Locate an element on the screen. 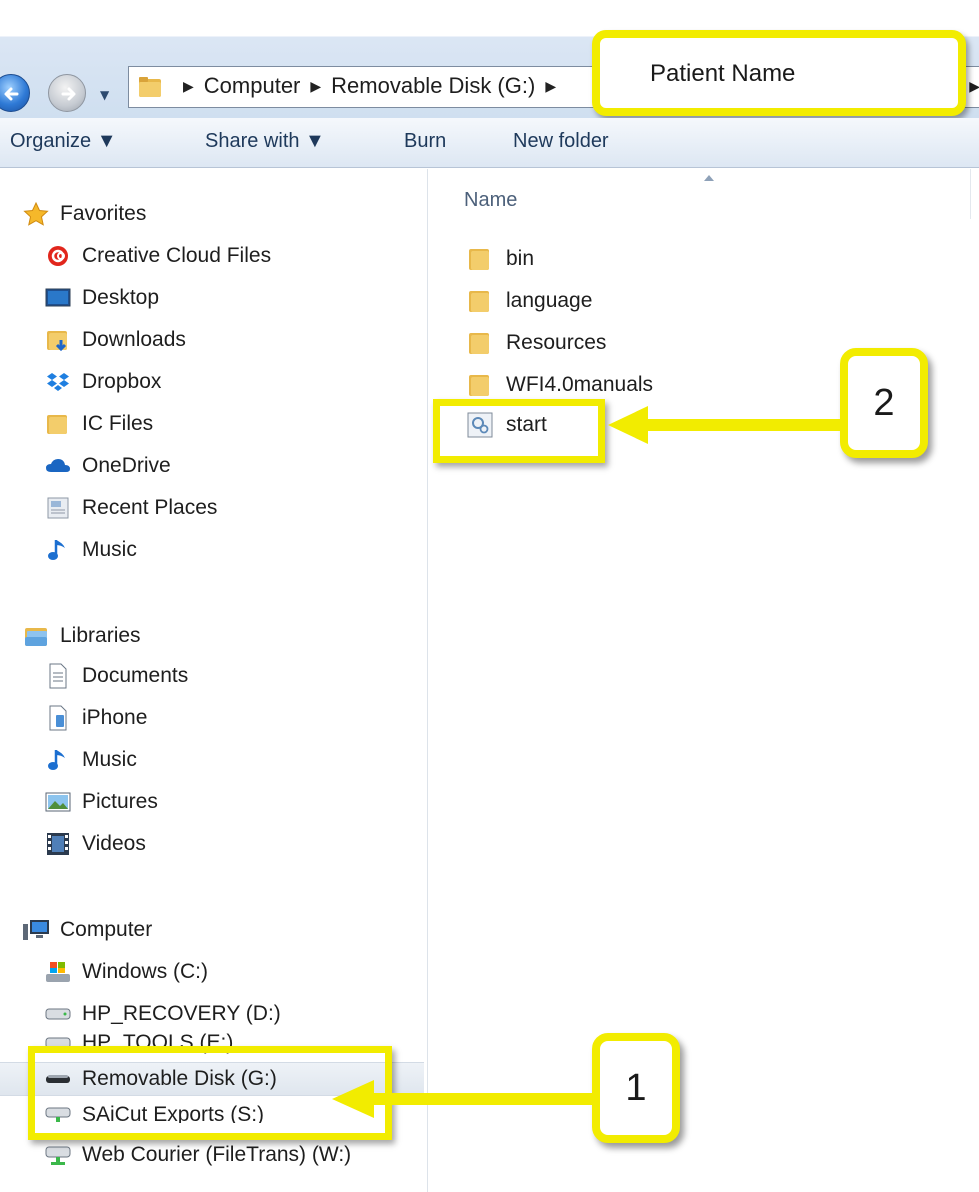 This screenshot has height=1192, width=979. pictures-icon is located at coordinates (58, 802).